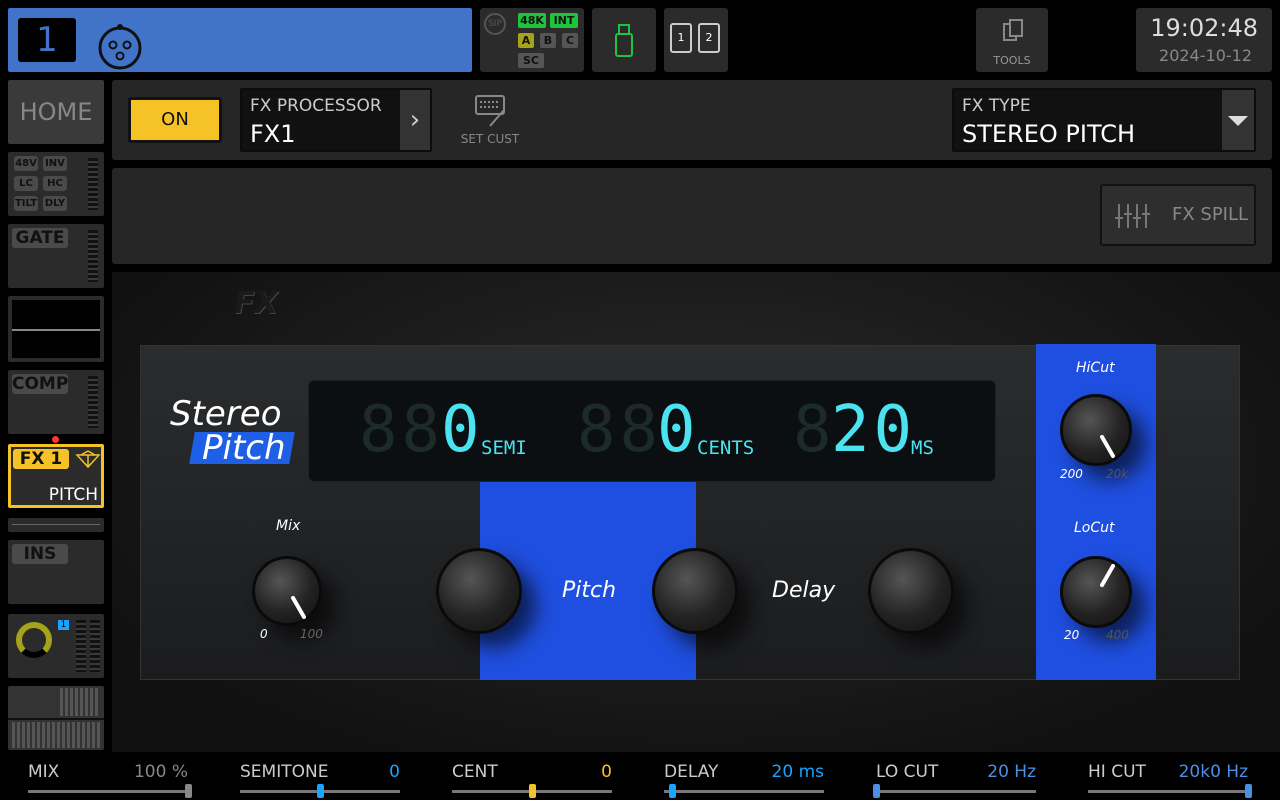 The image size is (1280, 800). What do you see at coordinates (1012, 60) in the screenshot?
I see `tools-label: TOOLS` at bounding box center [1012, 60].